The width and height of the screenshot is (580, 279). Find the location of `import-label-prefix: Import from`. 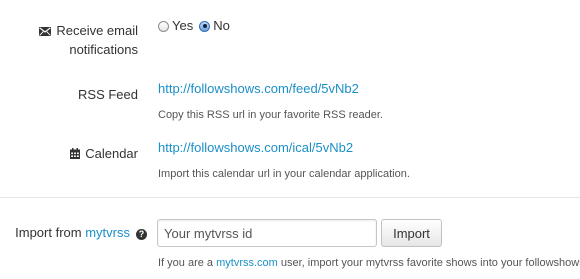

import-label-prefix: Import from is located at coordinates (50, 232).